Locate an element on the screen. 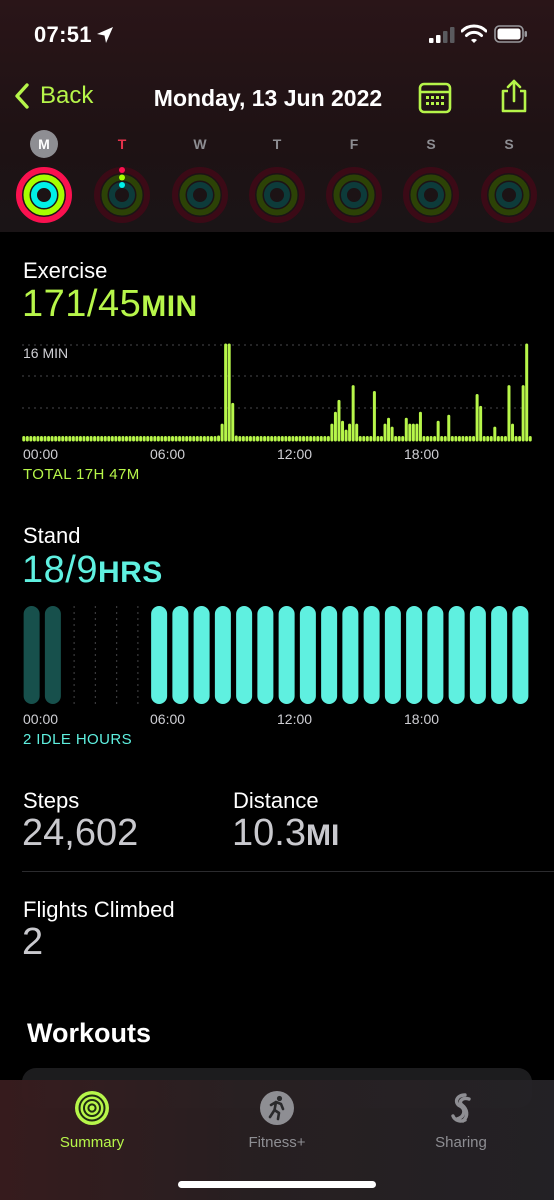 Image resolution: width=554 pixels, height=1200 pixels. tab-sharing: Sharing is located at coordinates (461, 1120).